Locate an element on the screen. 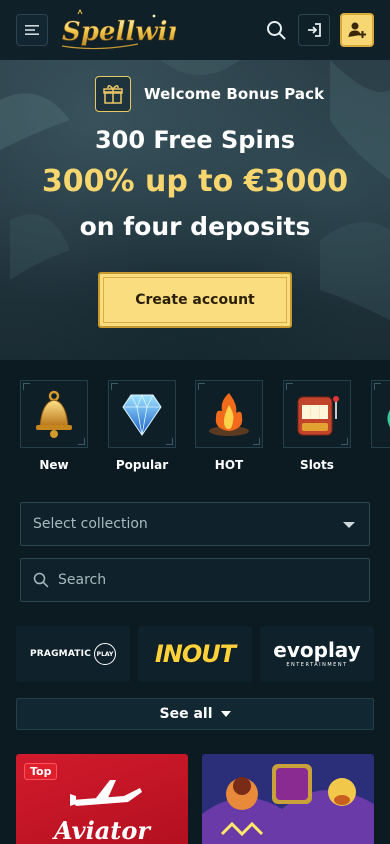 The width and height of the screenshot is (390, 844). collection-select: Select collection is located at coordinates (195, 524).